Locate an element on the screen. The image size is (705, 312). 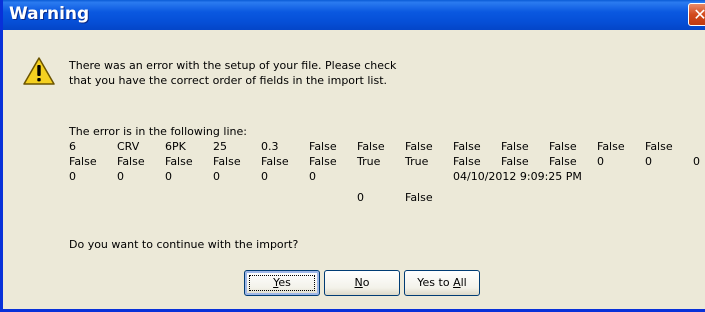
yes-button-label: Yes is located at coordinates (282, 282).